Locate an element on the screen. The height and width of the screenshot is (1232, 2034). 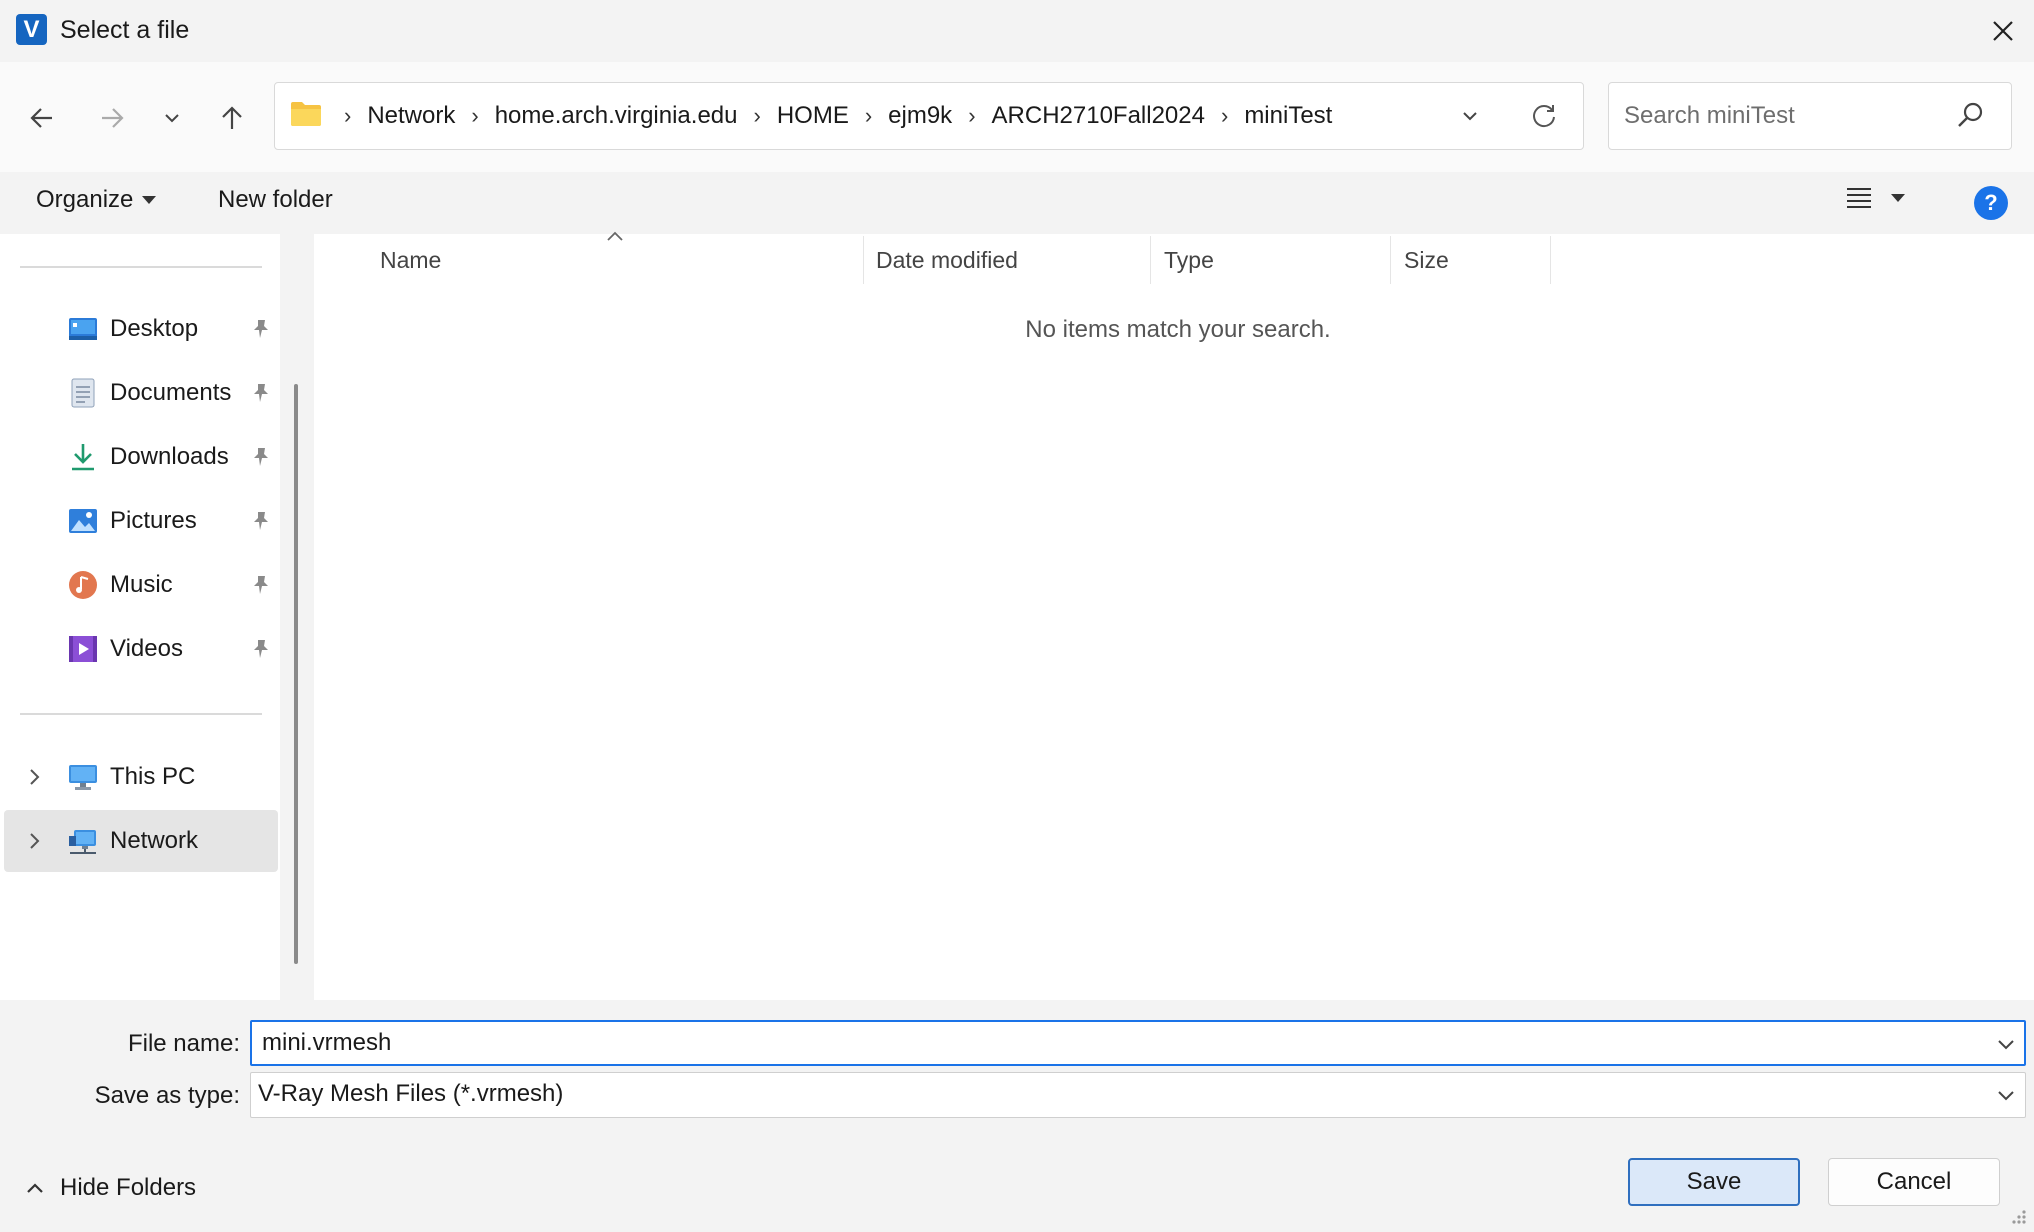
organize-label: Organize is located at coordinates (85, 199).